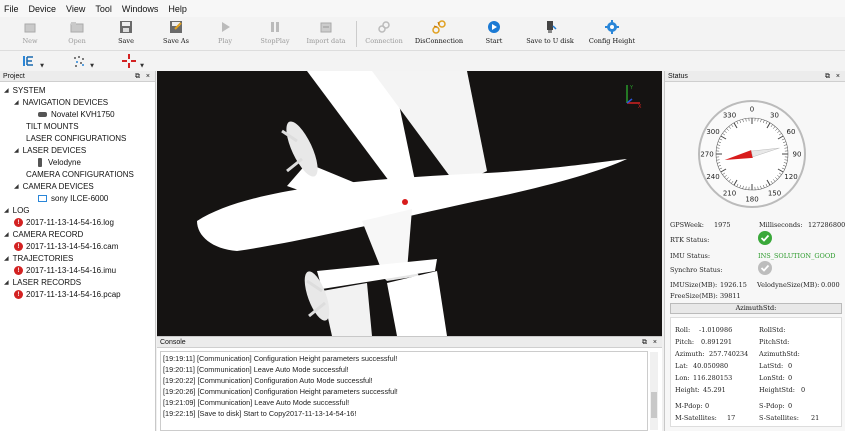  I want to click on menu-tool: Tool, so click(103, 9).